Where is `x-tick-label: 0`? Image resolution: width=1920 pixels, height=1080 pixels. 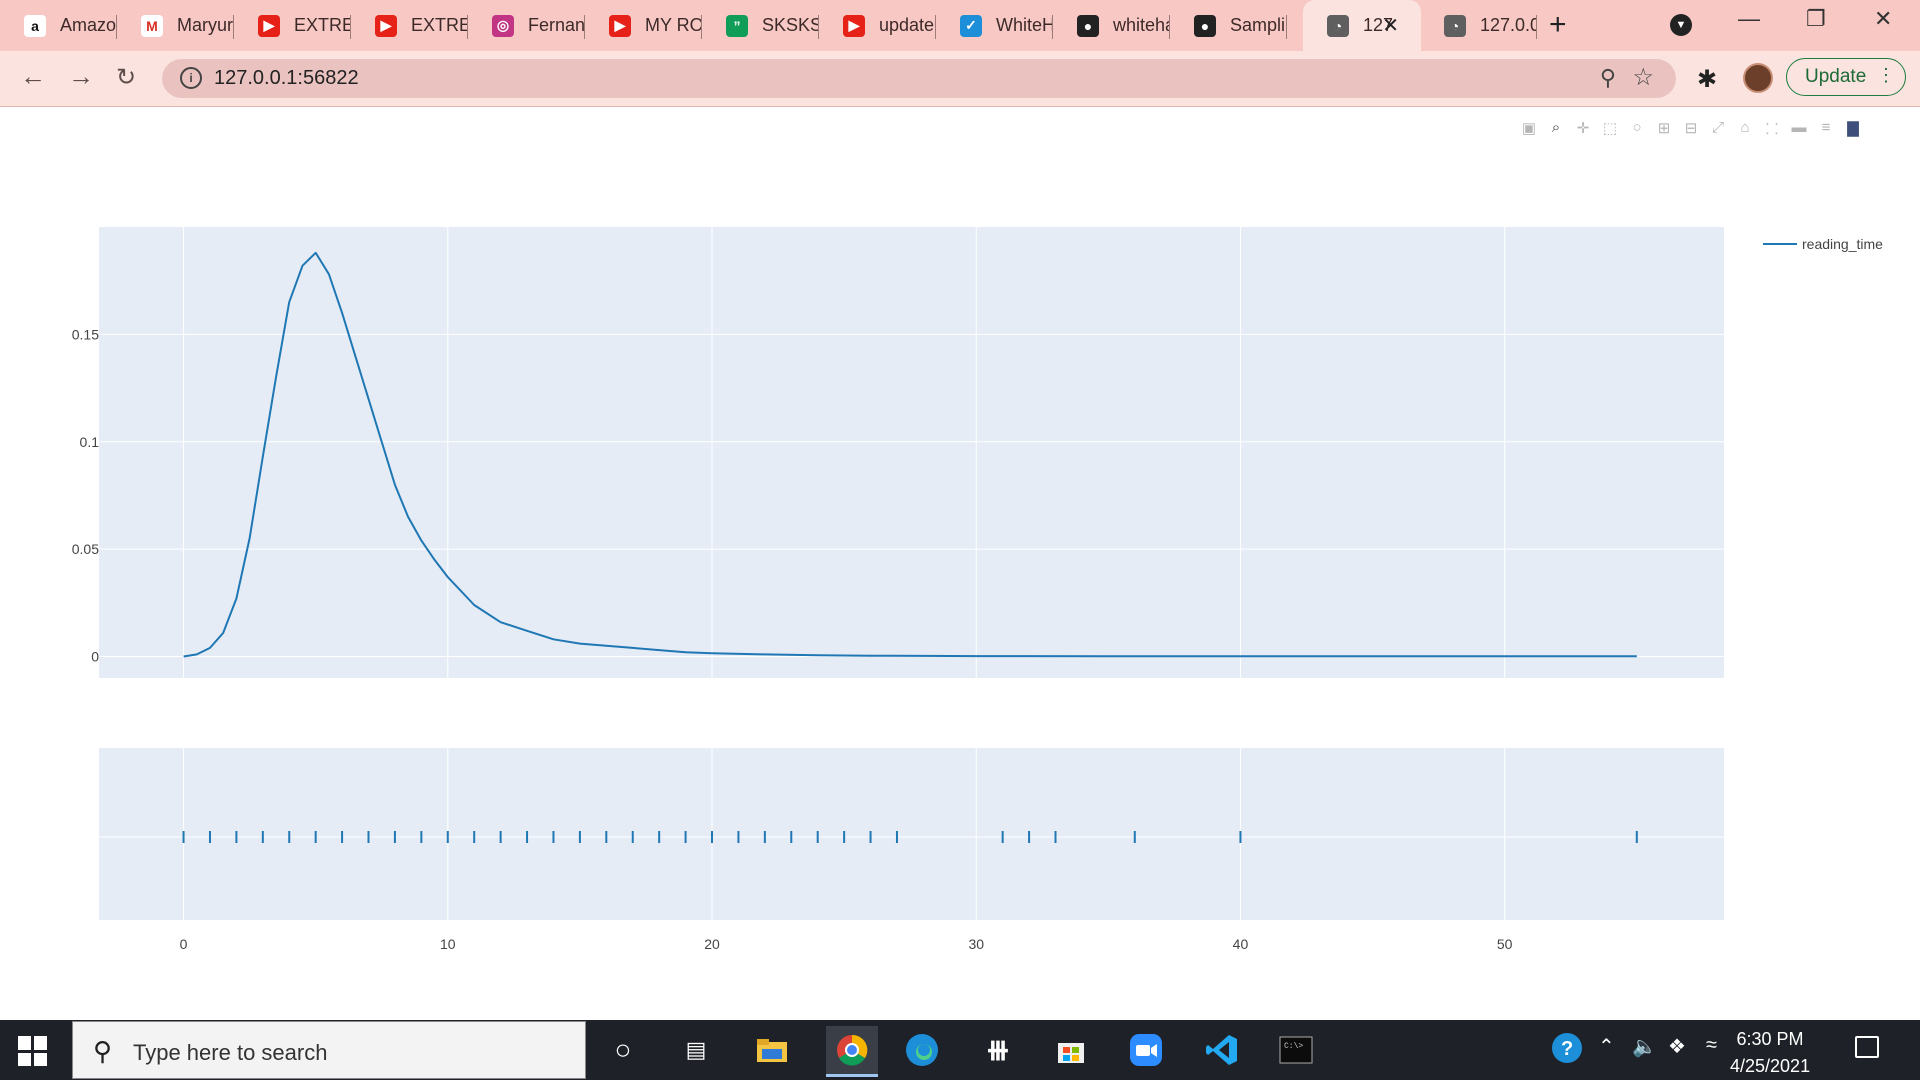
x-tick-label: 0 is located at coordinates (184, 944).